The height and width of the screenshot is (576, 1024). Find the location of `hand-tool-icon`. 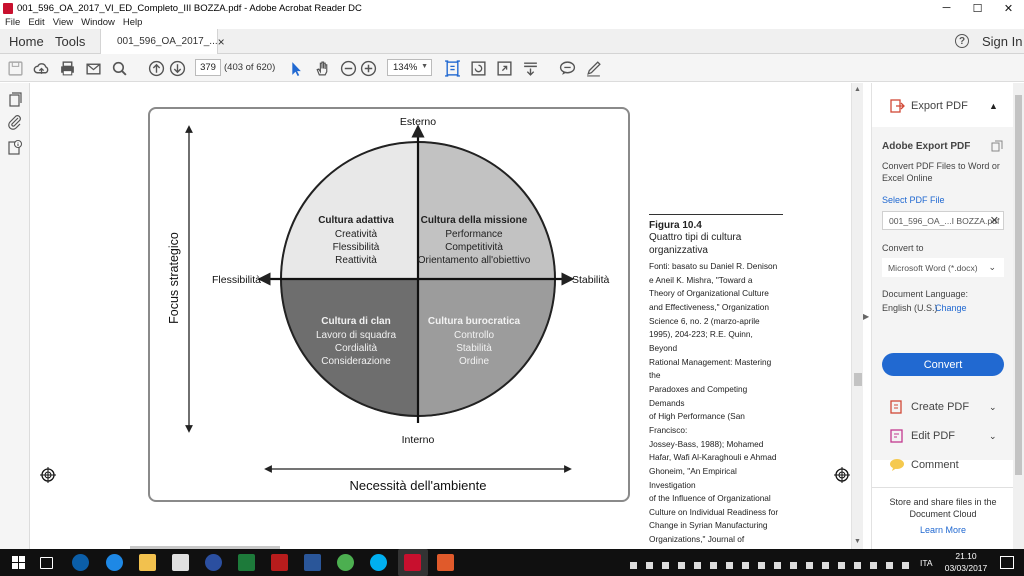

hand-tool-icon is located at coordinates (322, 68).